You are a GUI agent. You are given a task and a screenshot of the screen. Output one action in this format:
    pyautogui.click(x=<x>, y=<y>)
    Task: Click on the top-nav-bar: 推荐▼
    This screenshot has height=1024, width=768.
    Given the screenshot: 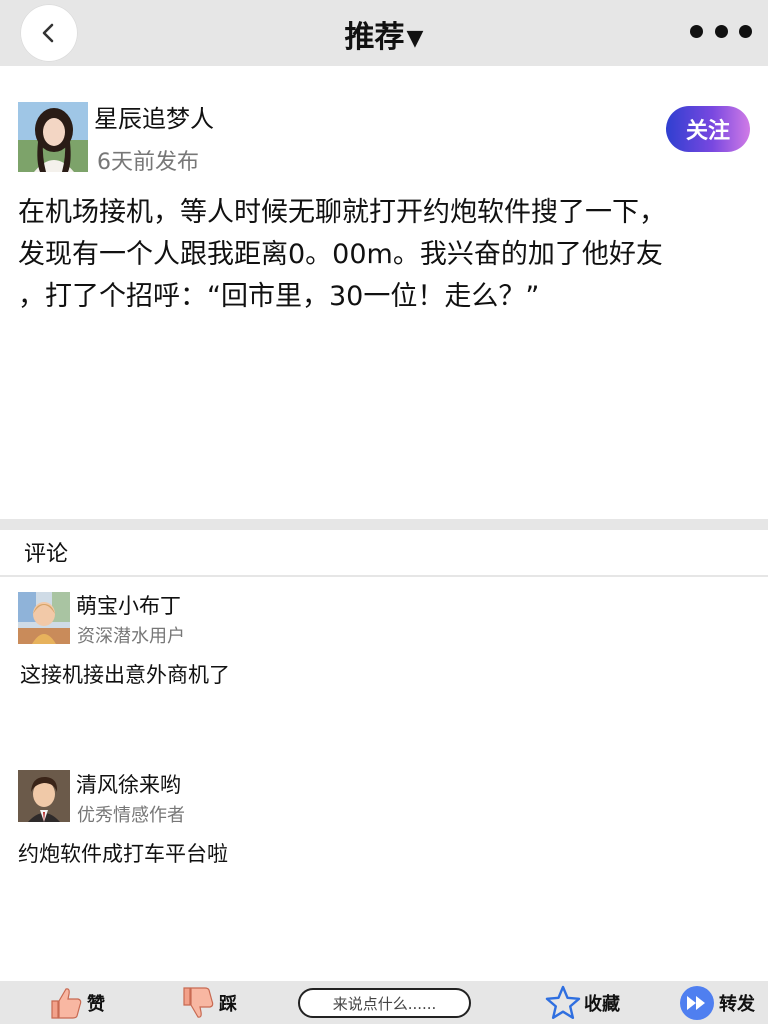 What is the action you would take?
    pyautogui.click(x=384, y=33)
    